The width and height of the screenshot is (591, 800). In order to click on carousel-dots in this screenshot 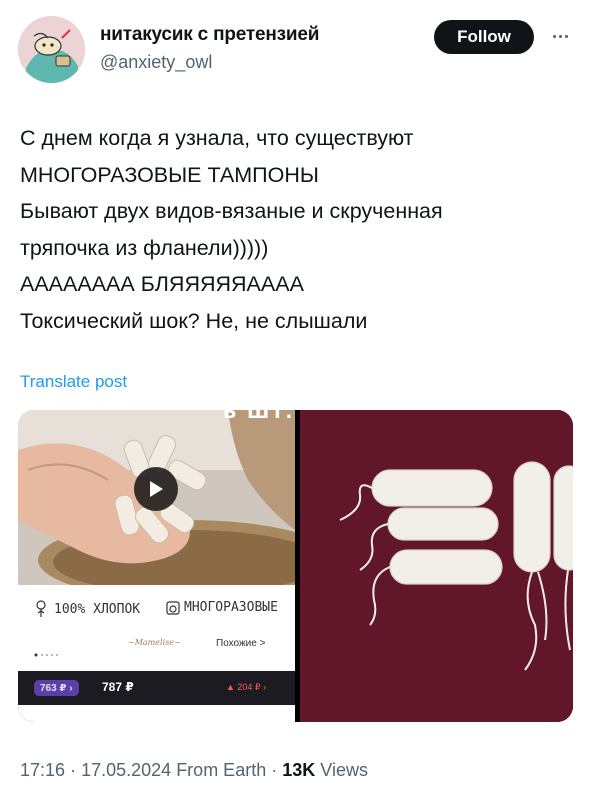, I will do `click(49, 650)`.